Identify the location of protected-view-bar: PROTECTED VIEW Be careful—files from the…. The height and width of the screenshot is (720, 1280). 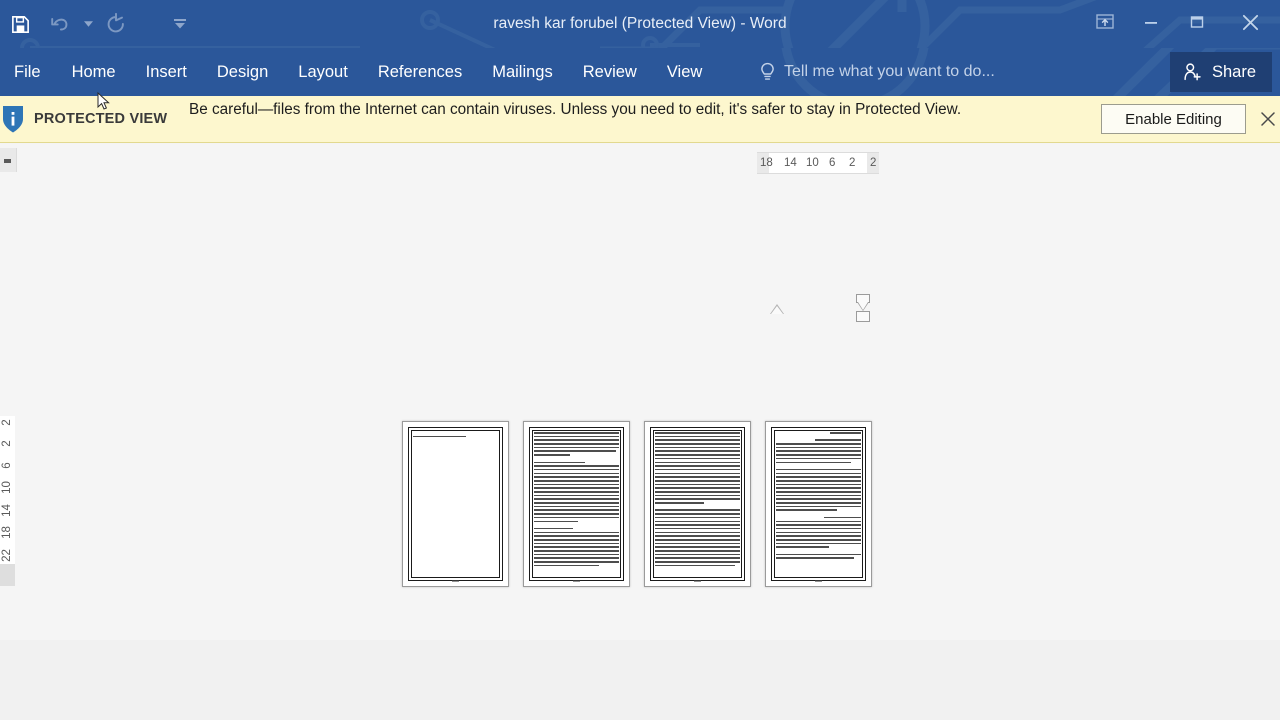
(640, 119).